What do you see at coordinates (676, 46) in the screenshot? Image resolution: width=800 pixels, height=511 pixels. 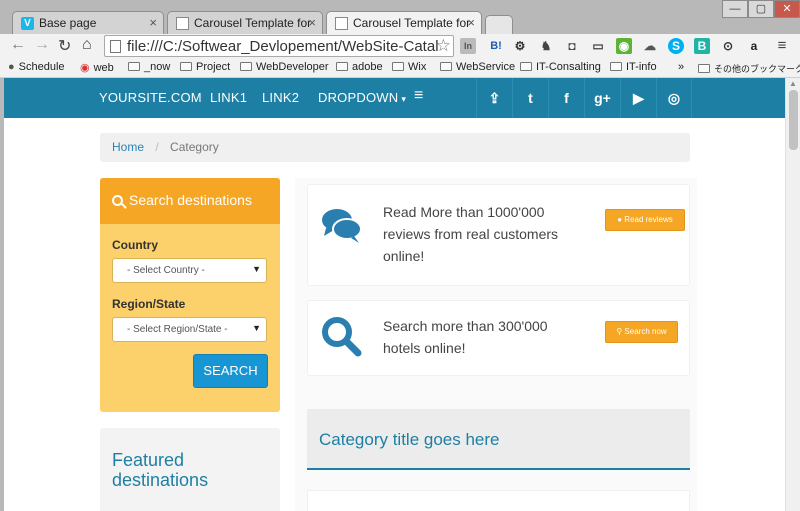 I see `skype-icon: S` at bounding box center [676, 46].